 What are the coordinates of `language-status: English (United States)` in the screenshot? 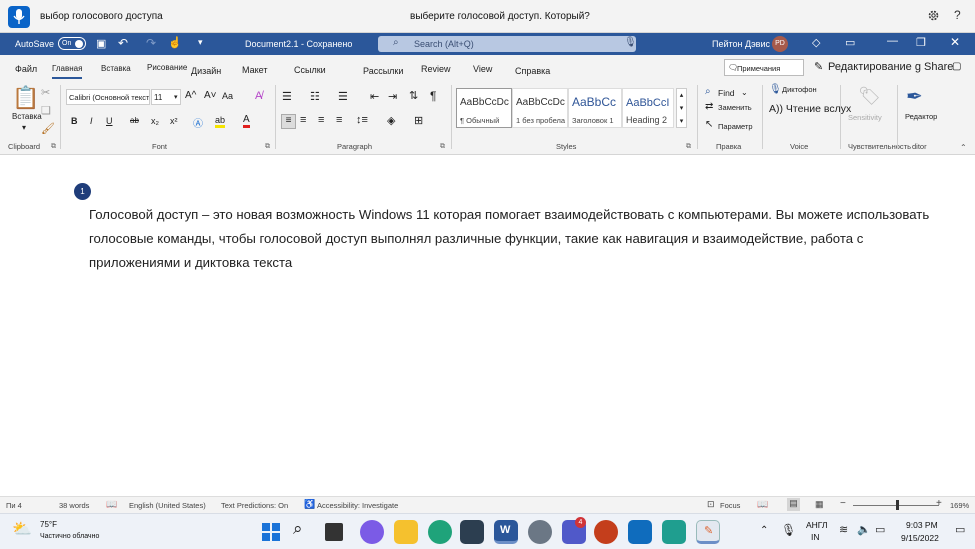 It's located at (167, 505).